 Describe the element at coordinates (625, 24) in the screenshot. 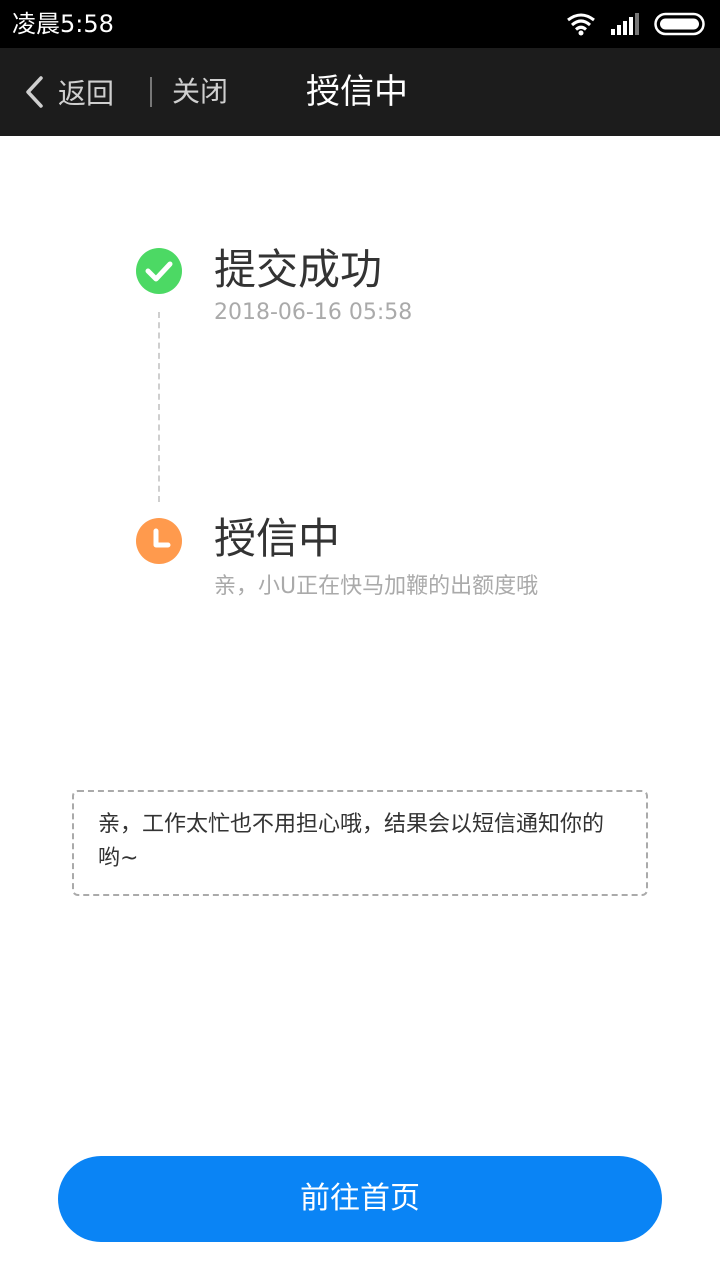

I see `signal-icon` at that location.